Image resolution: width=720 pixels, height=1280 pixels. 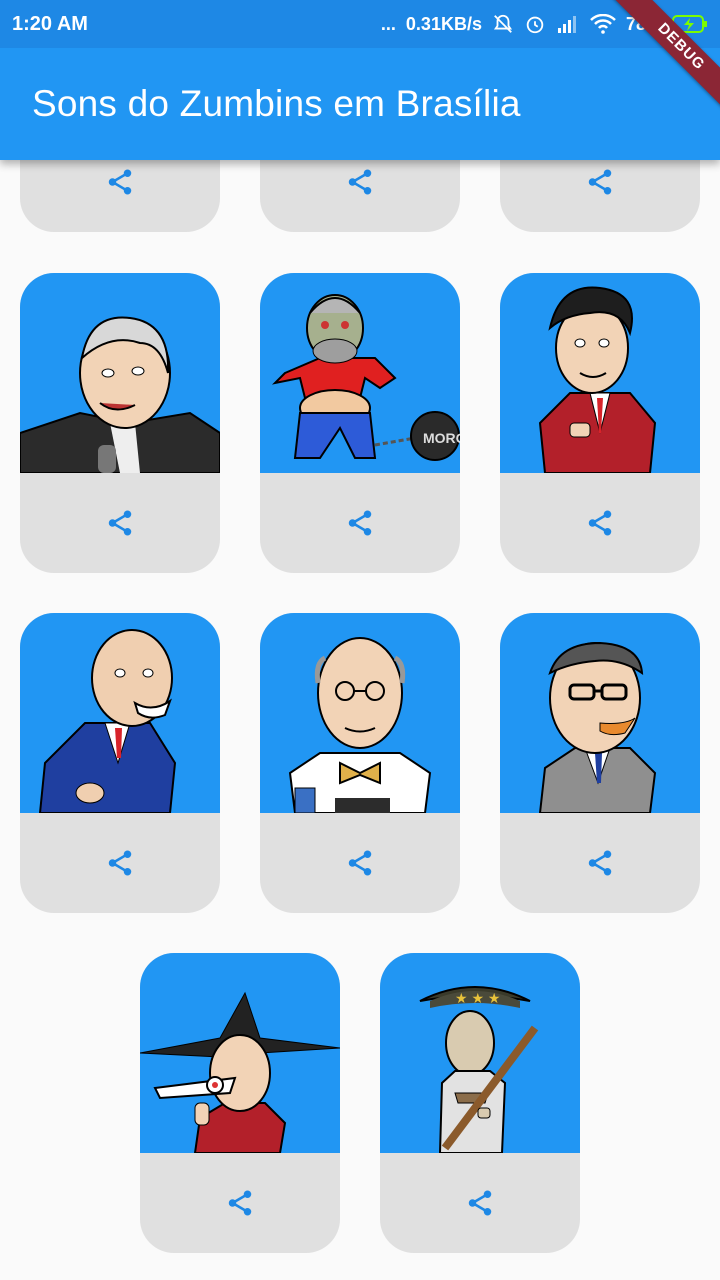 What do you see at coordinates (568, 24) in the screenshot?
I see `signal-icon` at bounding box center [568, 24].